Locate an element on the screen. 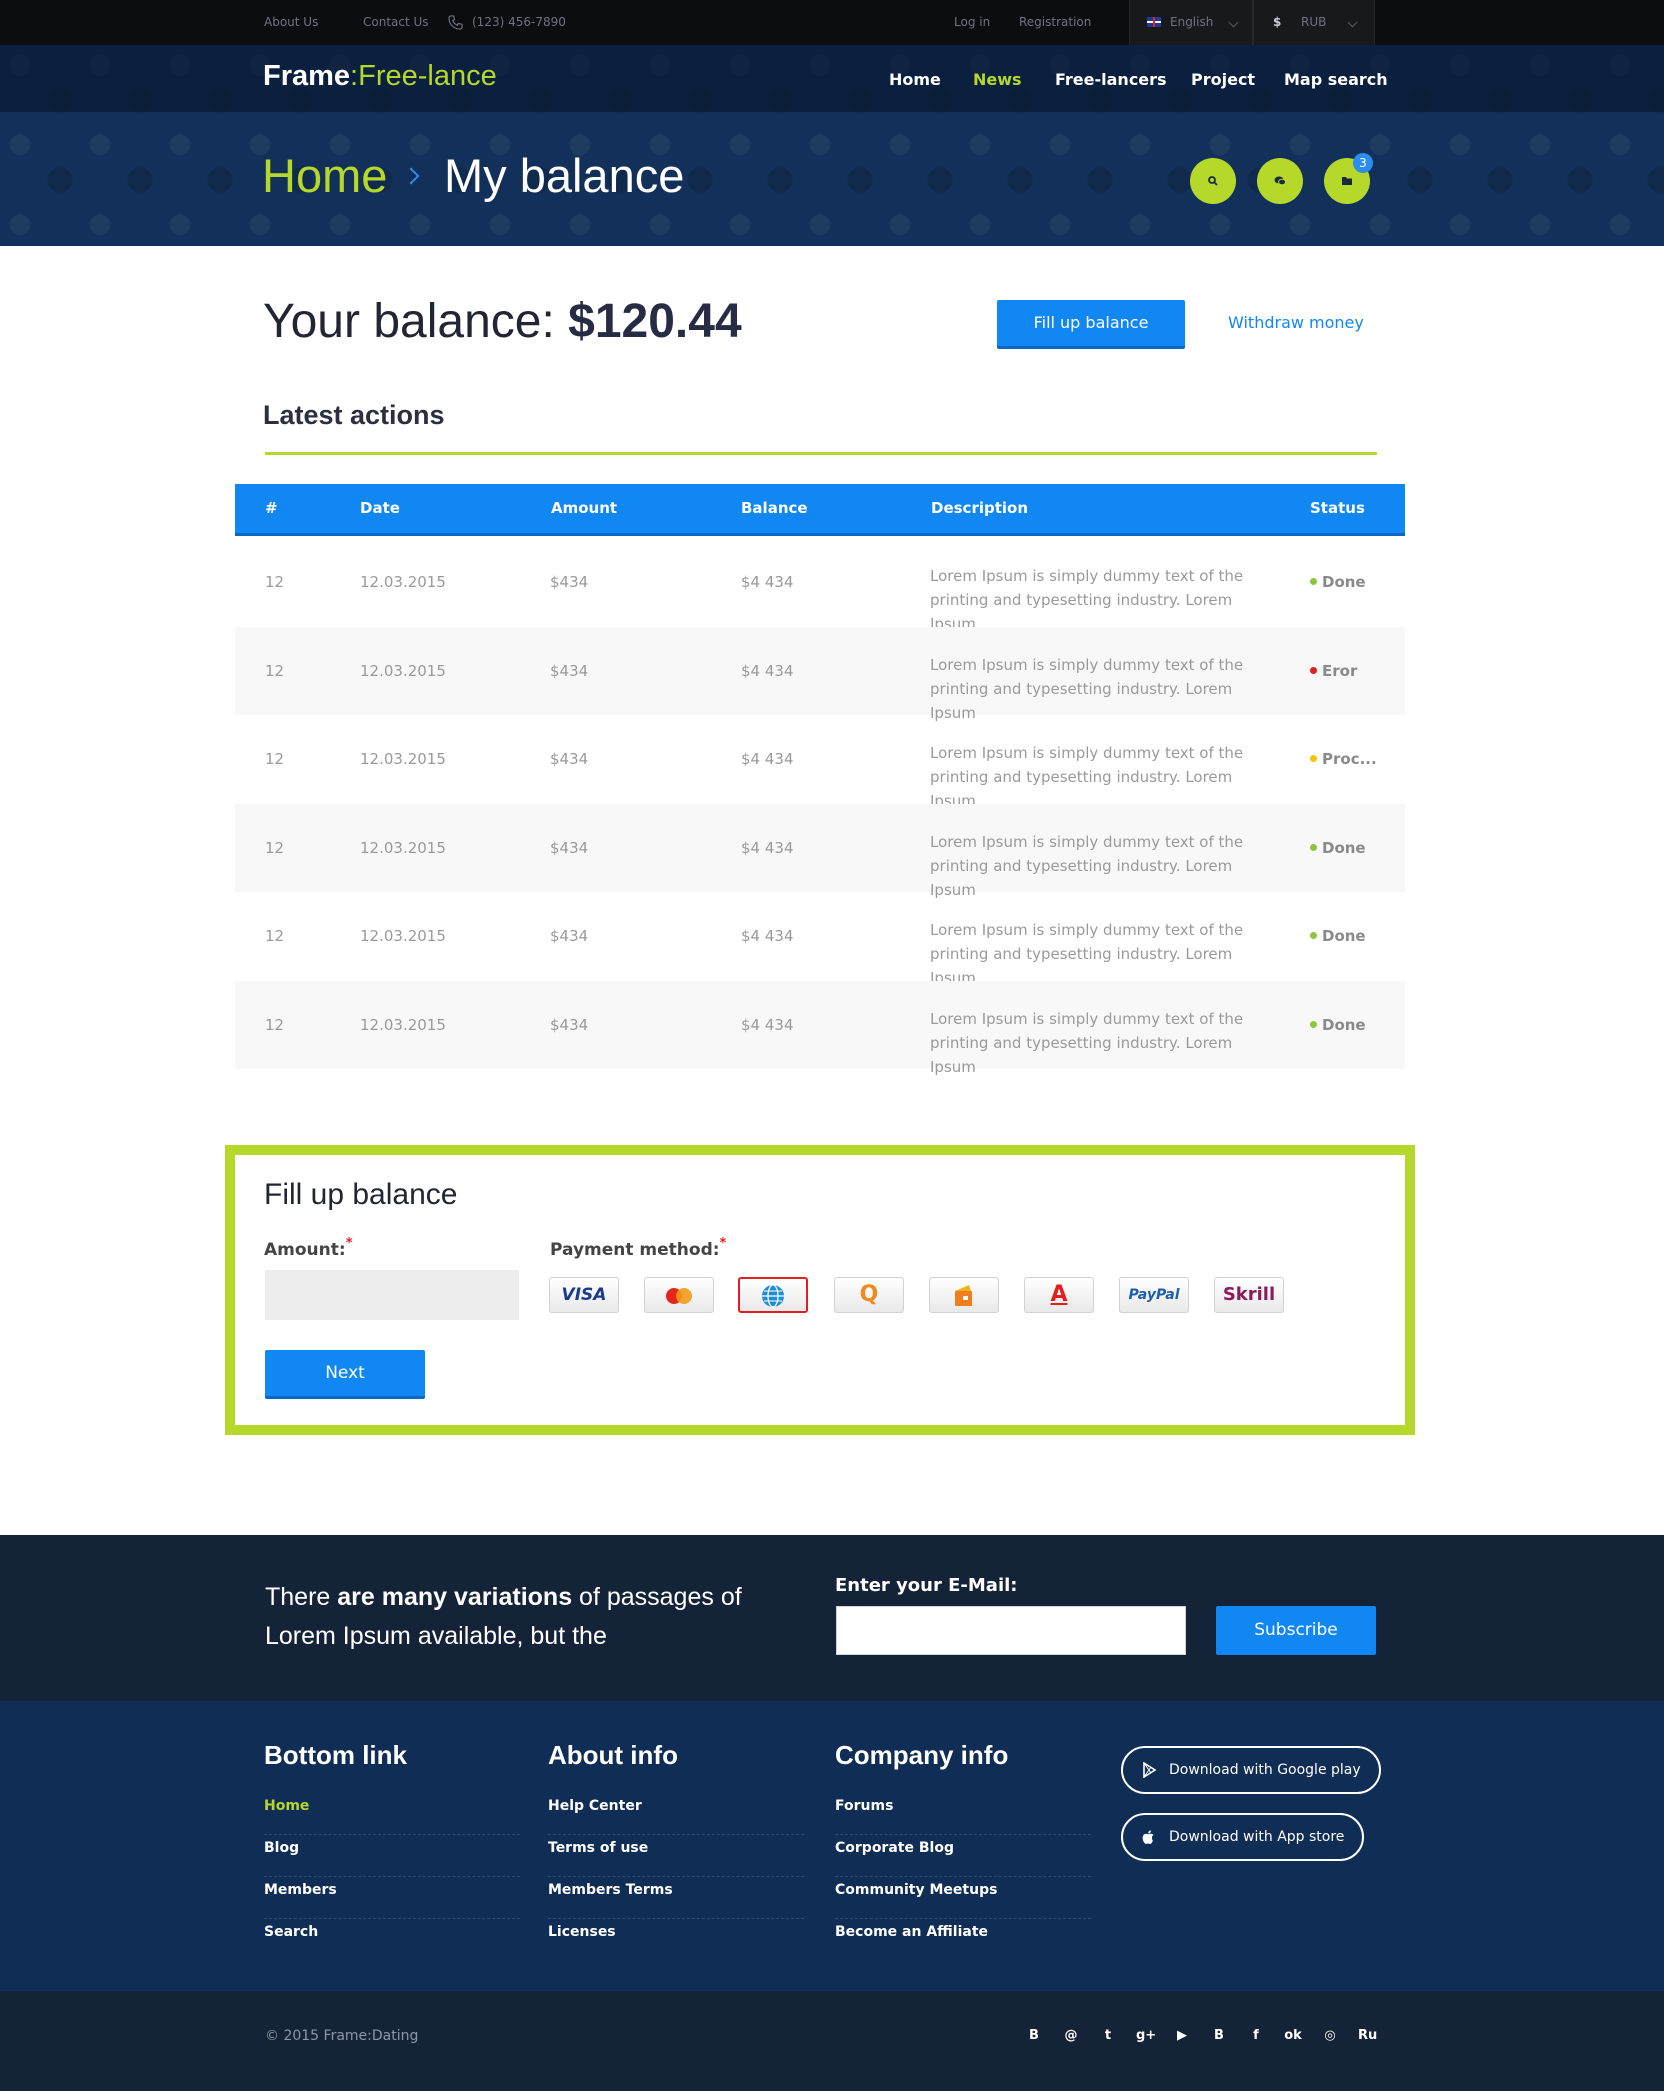 The image size is (1664, 2091). row-status: Eror is located at coordinates (1340, 670).